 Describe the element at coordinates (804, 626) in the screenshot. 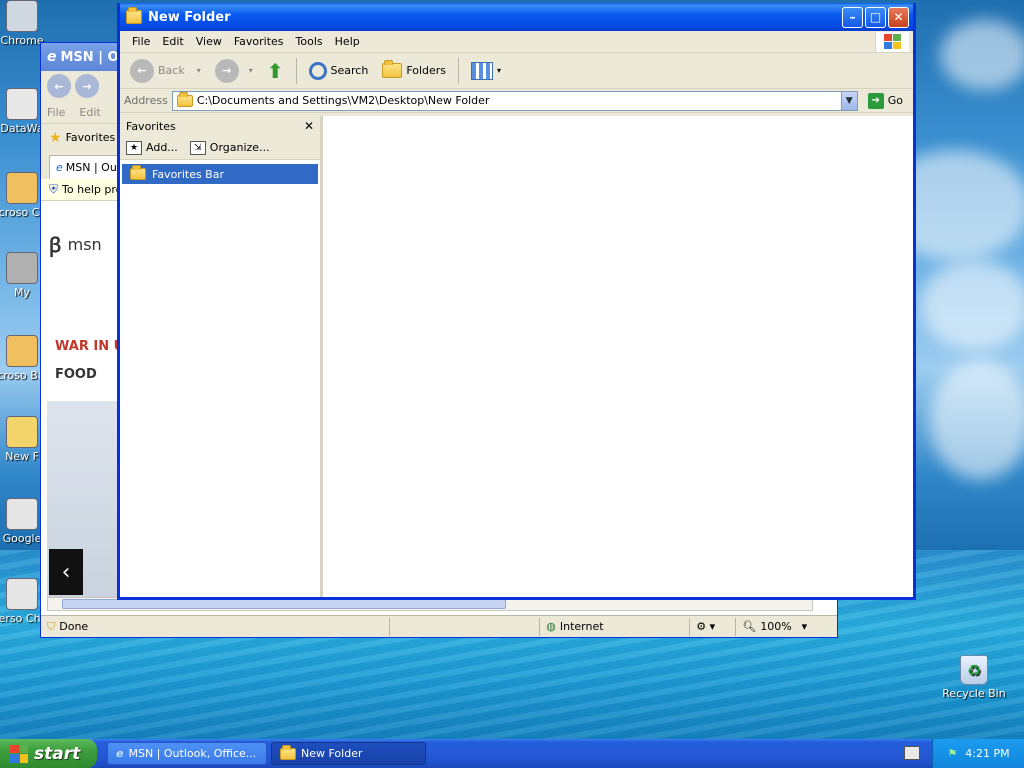

I see `zoom-dropdown-icon: ▾` at that location.